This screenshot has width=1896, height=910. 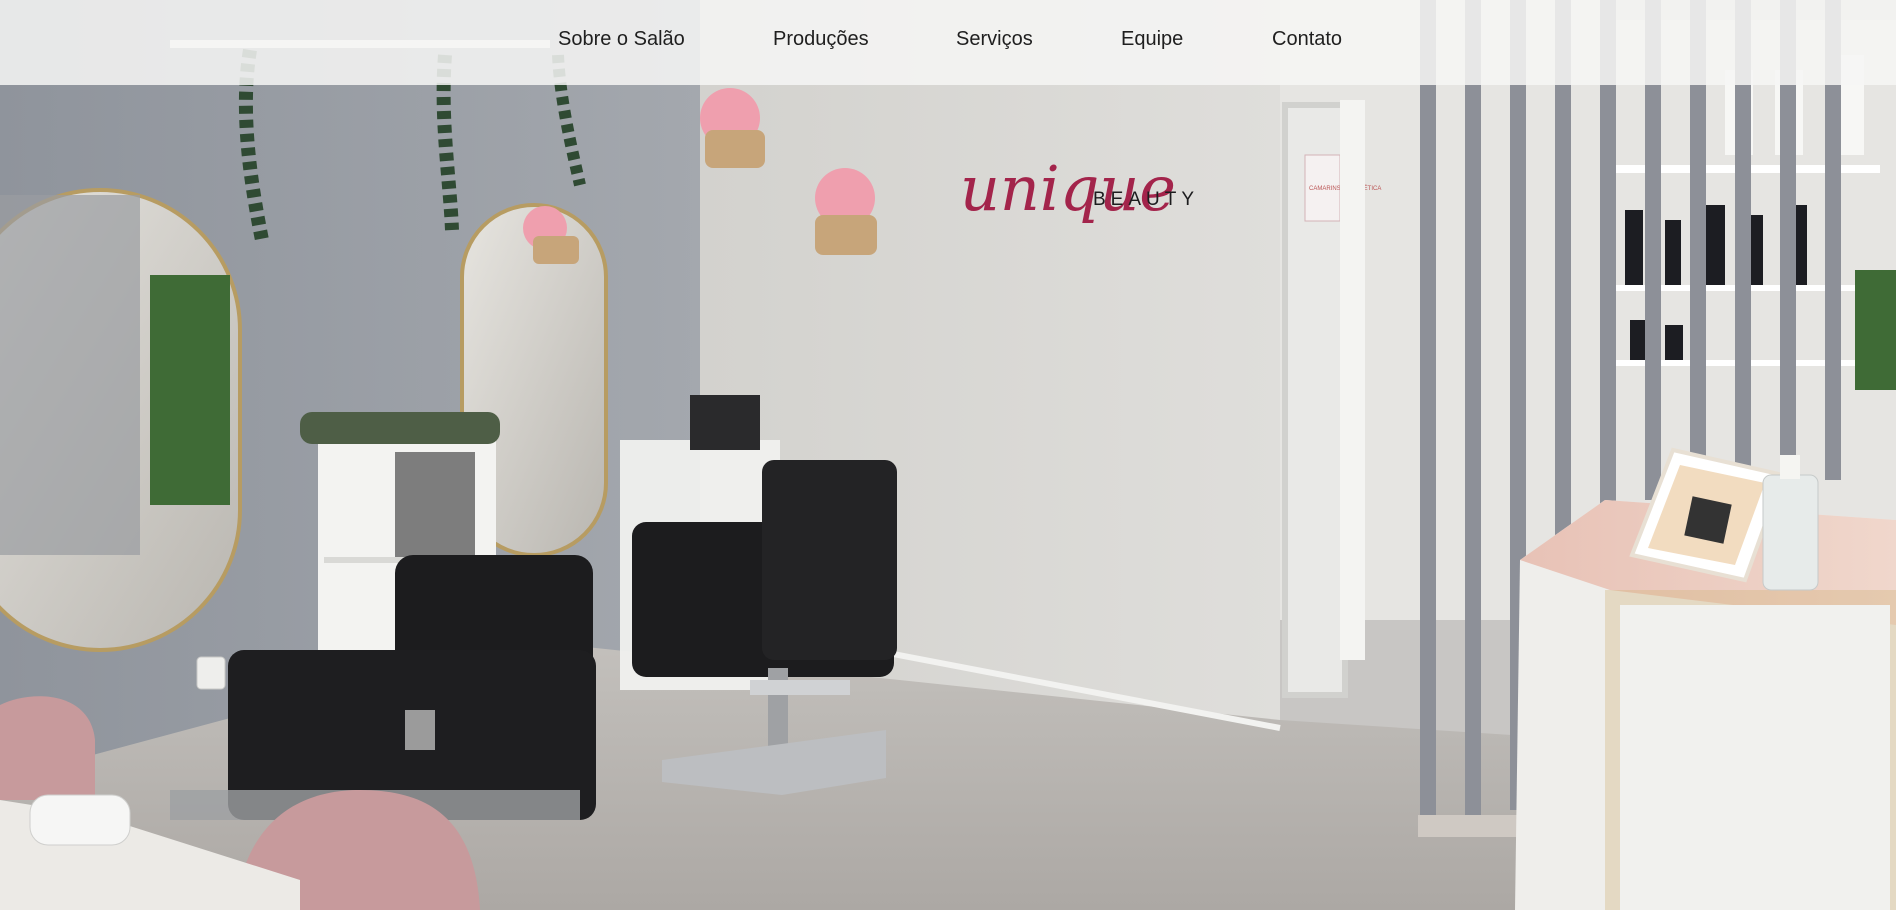 I want to click on nav-link-servicos: Serviços, so click(x=994, y=39).